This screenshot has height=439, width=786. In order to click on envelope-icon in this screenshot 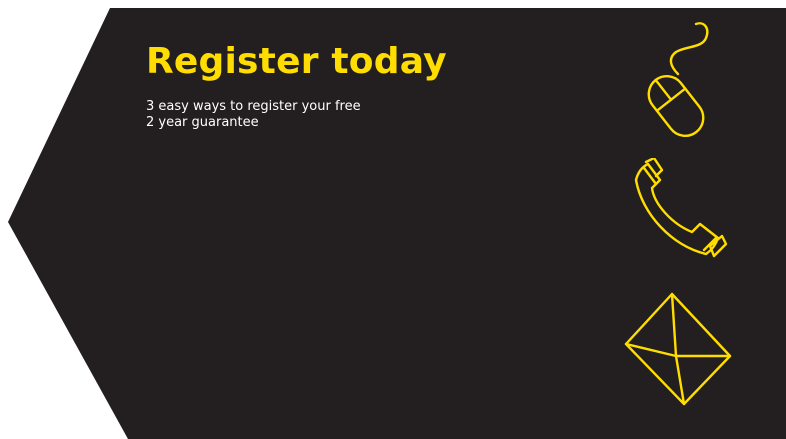, I will do `click(678, 349)`.